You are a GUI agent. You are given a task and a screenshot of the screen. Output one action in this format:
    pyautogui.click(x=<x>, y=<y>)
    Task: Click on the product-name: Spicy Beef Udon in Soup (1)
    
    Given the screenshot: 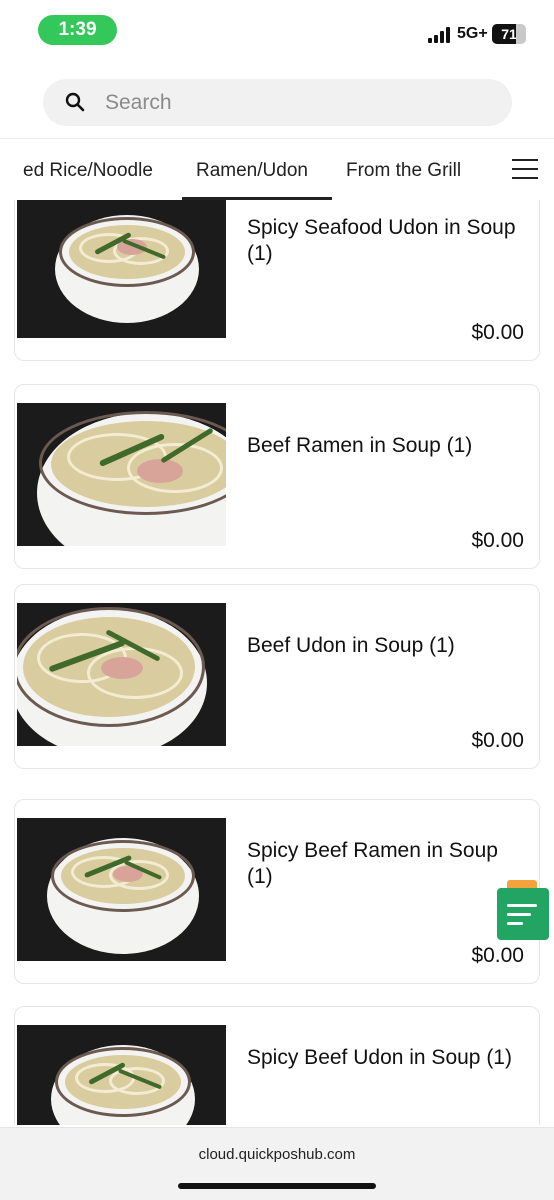 What is the action you would take?
    pyautogui.click(x=379, y=1057)
    